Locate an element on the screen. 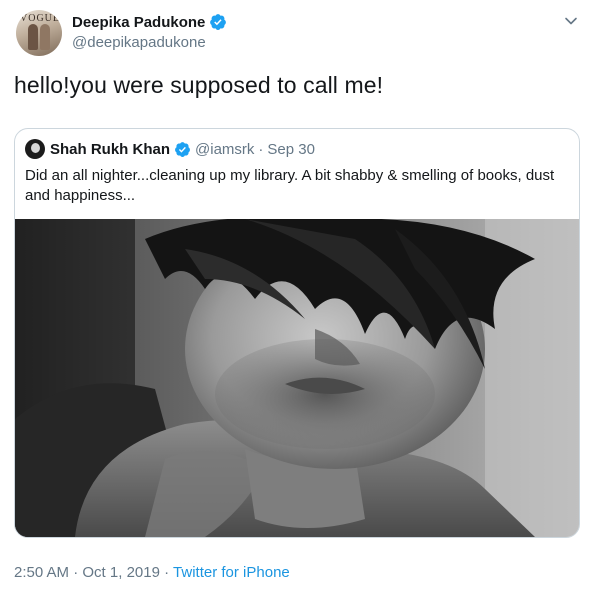 The height and width of the screenshot is (591, 591). quoted-tweet-header: Shah Rukh Khan @iamsrk · Sep 30 is located at coordinates (170, 149).